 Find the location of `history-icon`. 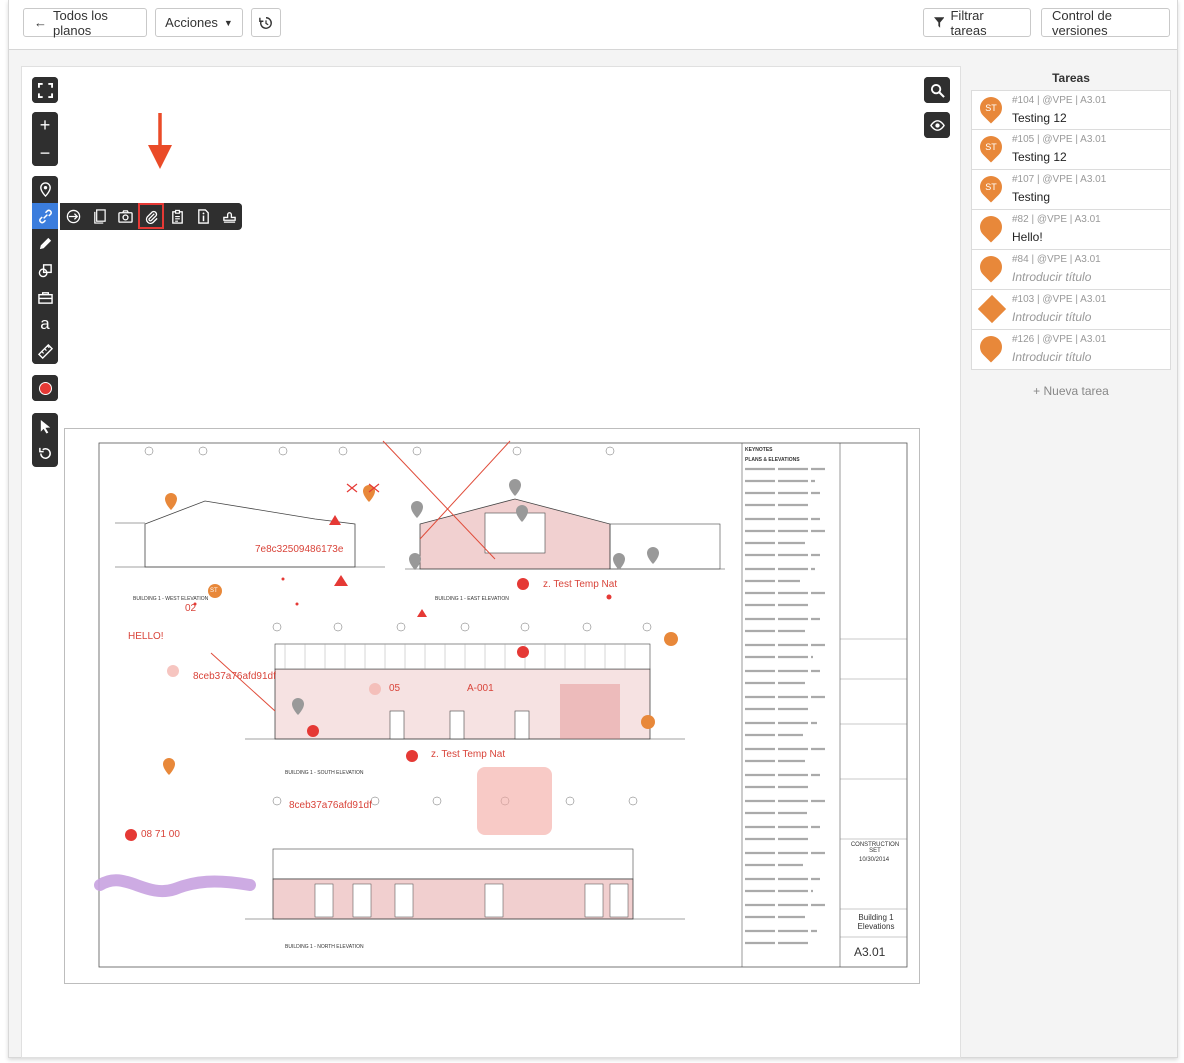

history-icon is located at coordinates (265, 22).